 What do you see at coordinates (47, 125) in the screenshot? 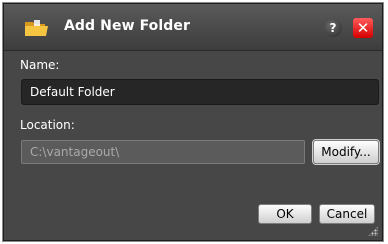
I see `location-label: Location:` at bounding box center [47, 125].